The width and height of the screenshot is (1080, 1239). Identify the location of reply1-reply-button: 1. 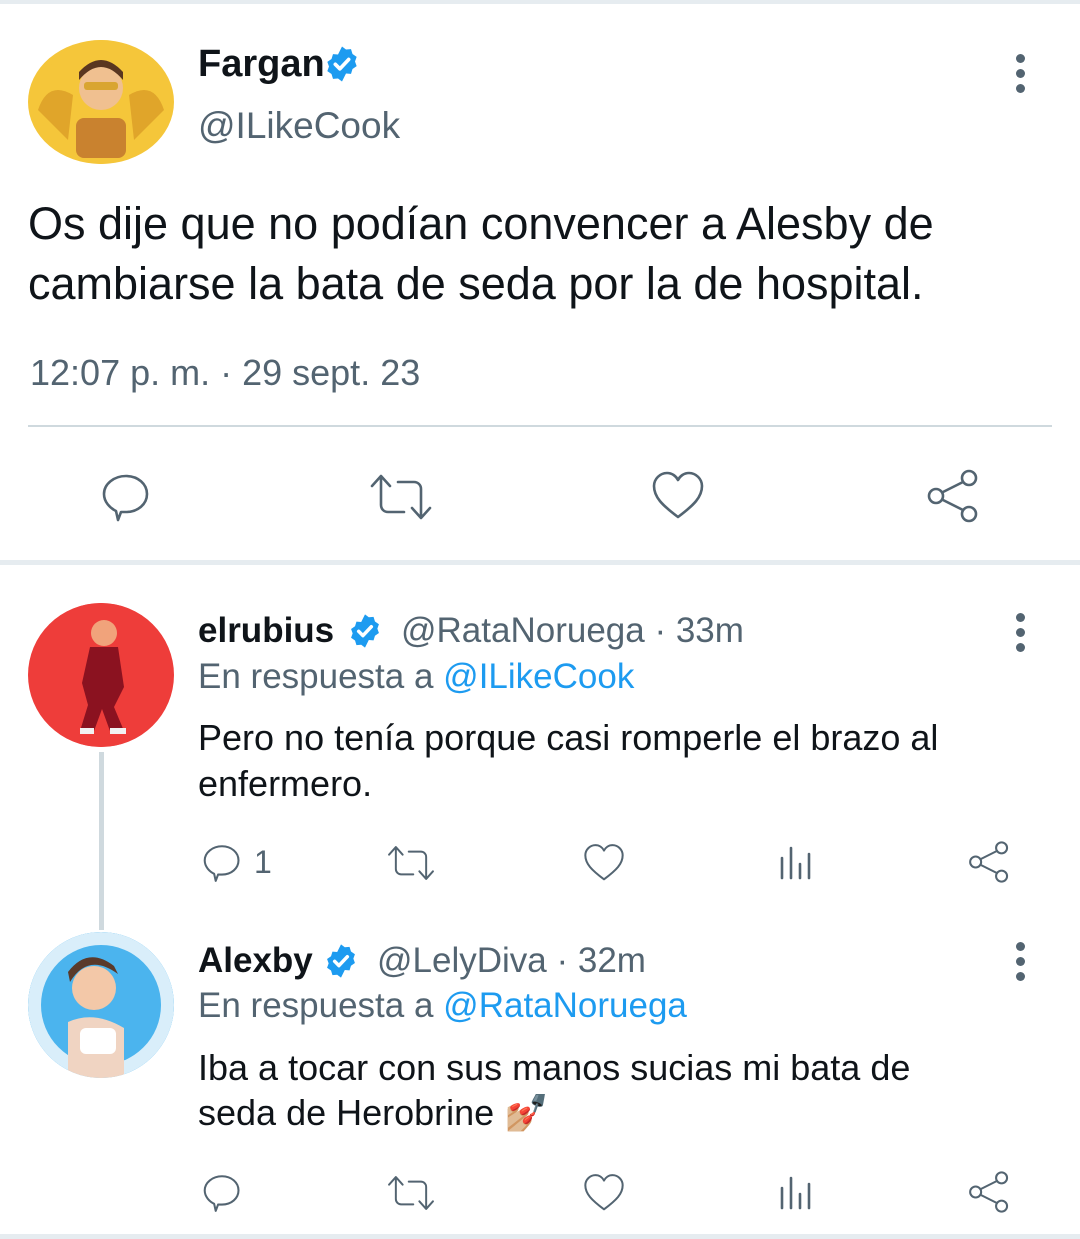
(236, 862).